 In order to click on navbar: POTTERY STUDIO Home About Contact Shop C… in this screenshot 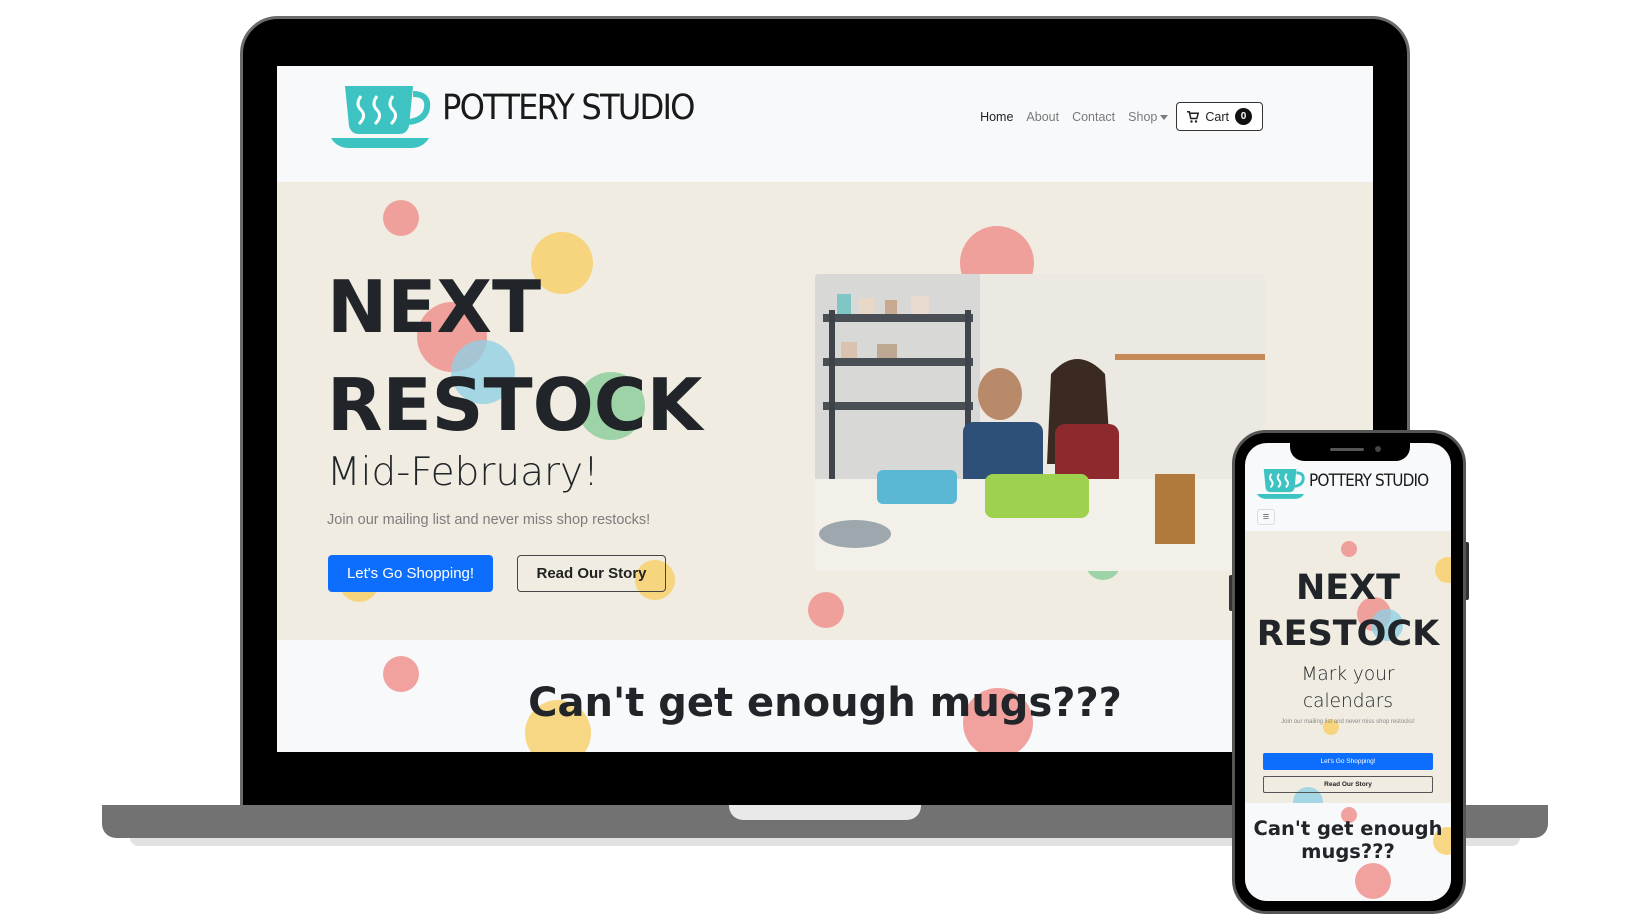, I will do `click(825, 124)`.